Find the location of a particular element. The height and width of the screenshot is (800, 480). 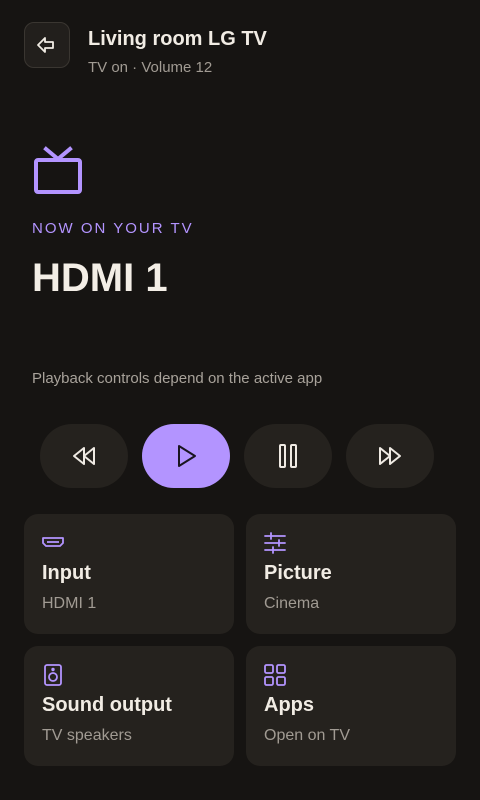

tile-value: TV speakers is located at coordinates (87, 735).